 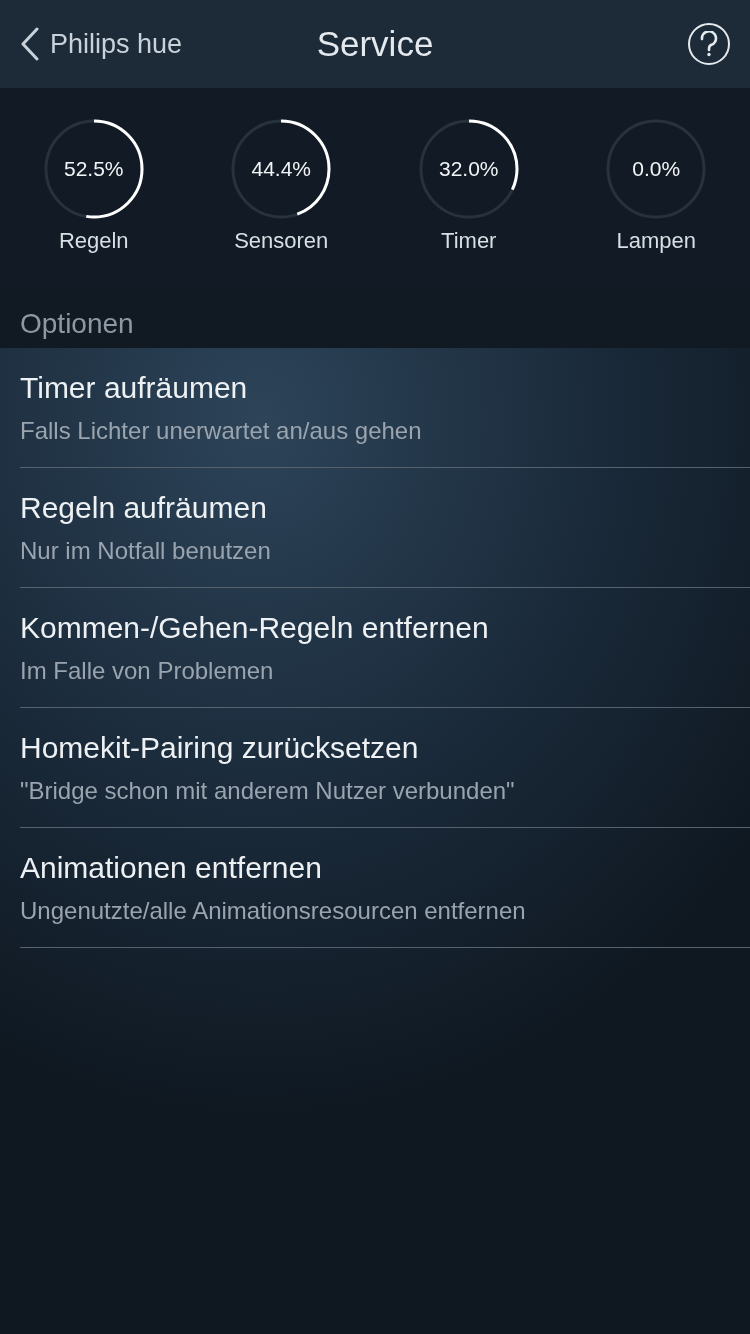 I want to click on option-subtitle: Falls Lichter unerwartet an/aus gehen, so click(x=221, y=430).